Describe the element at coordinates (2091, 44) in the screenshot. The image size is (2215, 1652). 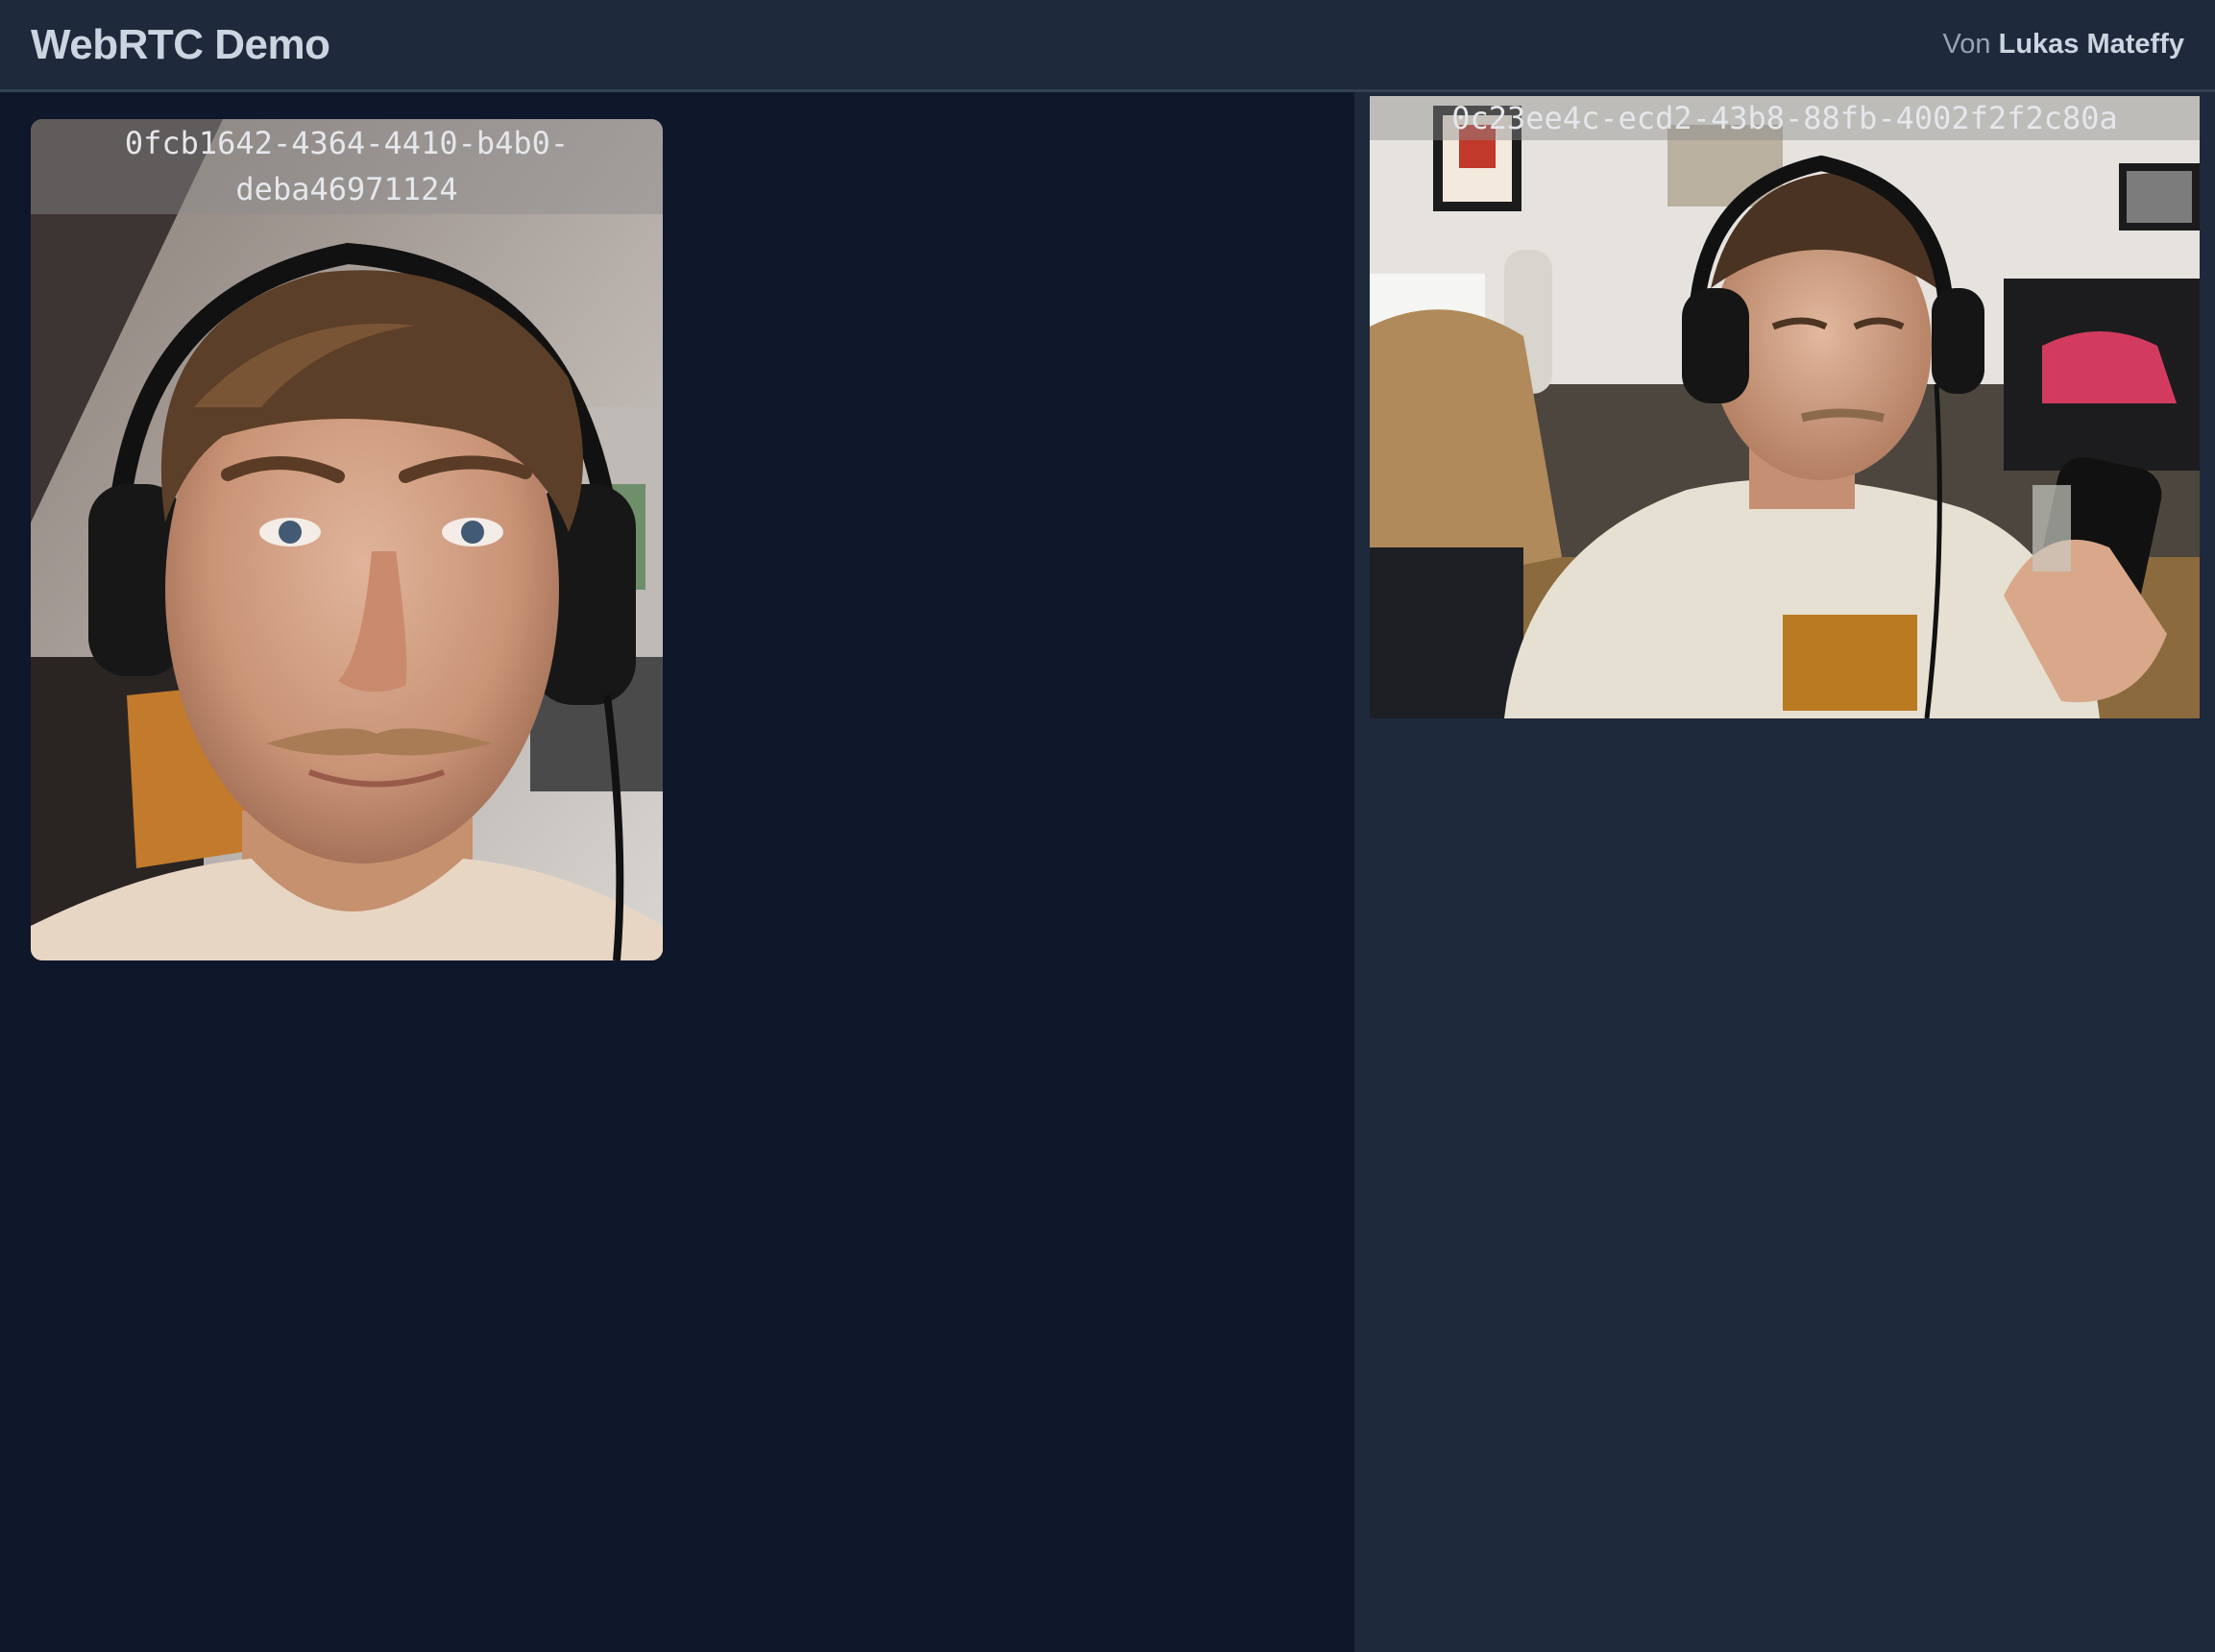
I see `byline-author: Lukas Mateffy` at that location.